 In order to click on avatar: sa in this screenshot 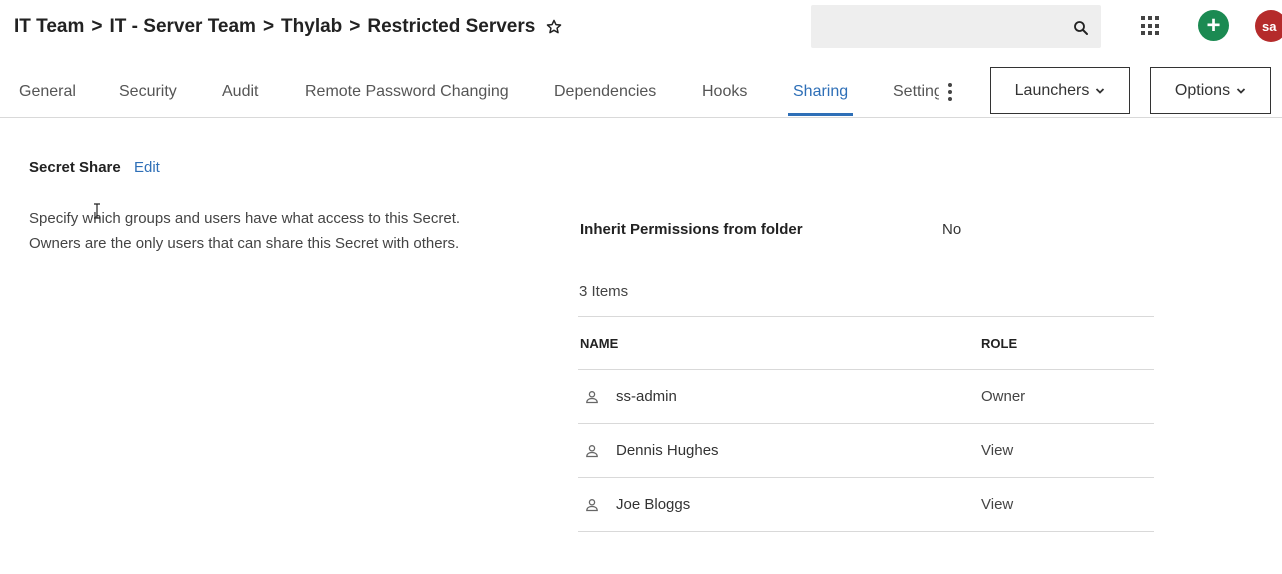, I will do `click(1268, 26)`.